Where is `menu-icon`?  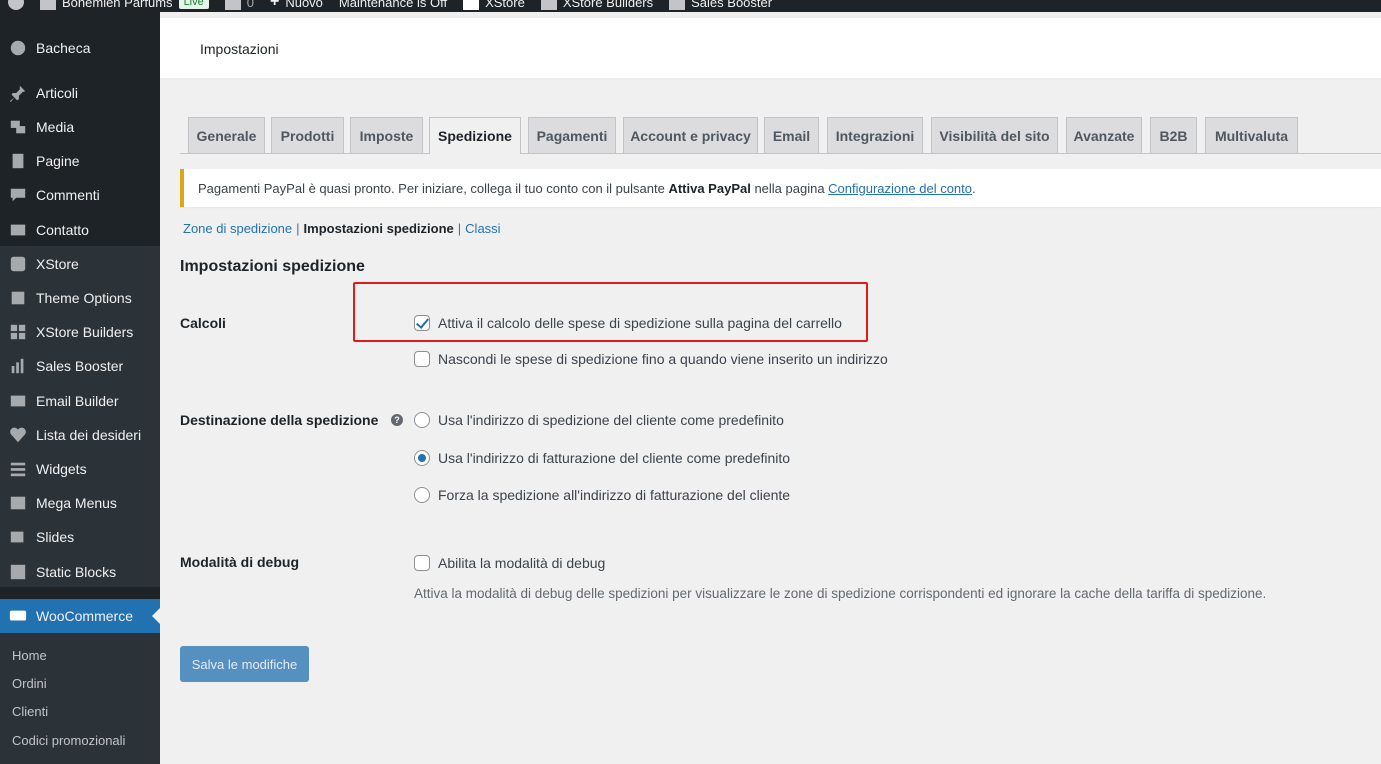 menu-icon is located at coordinates (18, 503).